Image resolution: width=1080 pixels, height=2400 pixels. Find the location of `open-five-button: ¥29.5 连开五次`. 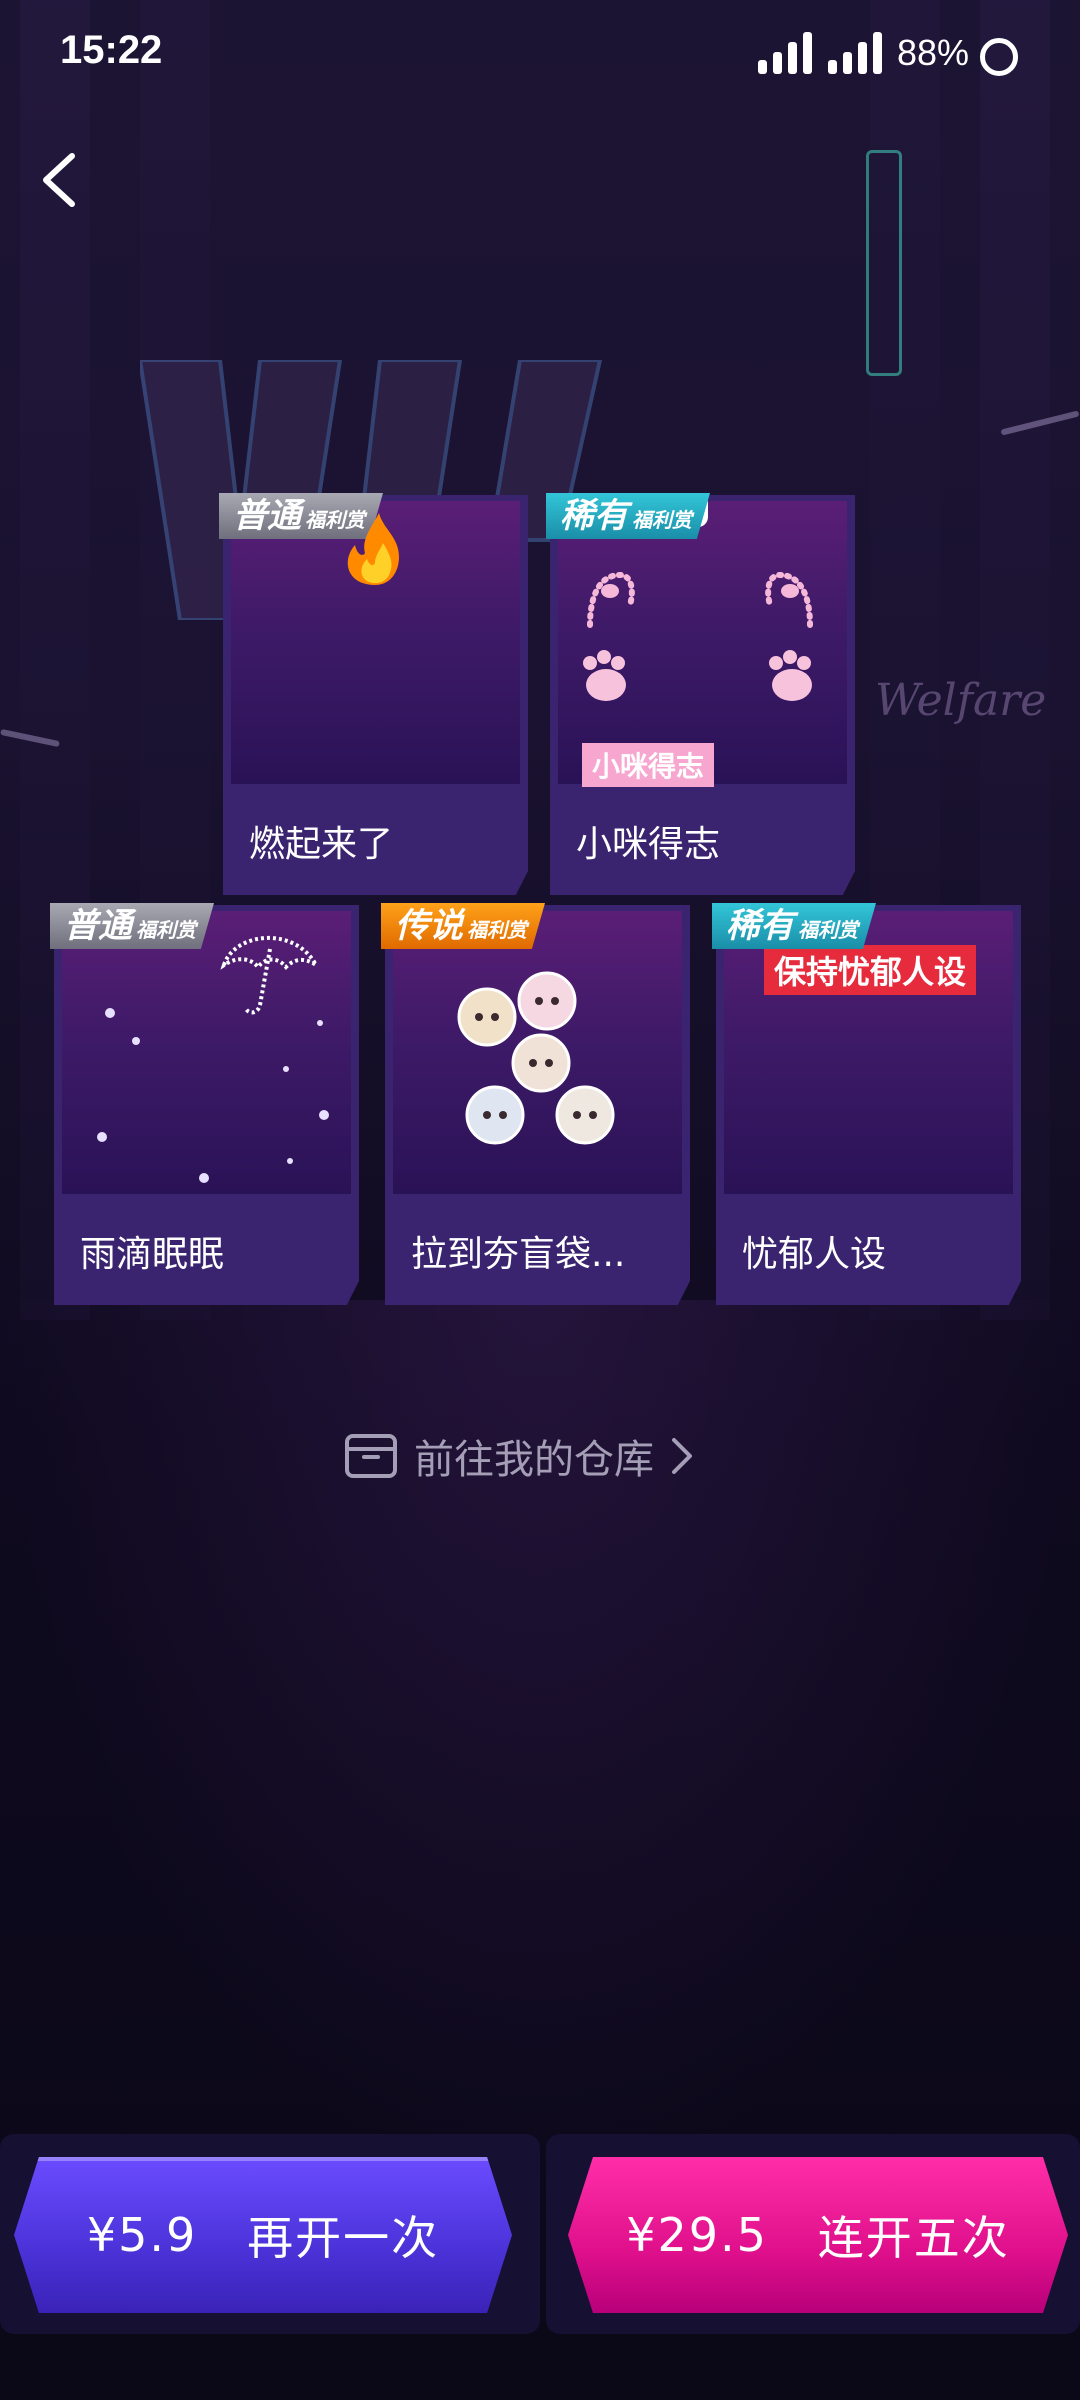

open-five-button: ¥29.5 连开五次 is located at coordinates (818, 2235).